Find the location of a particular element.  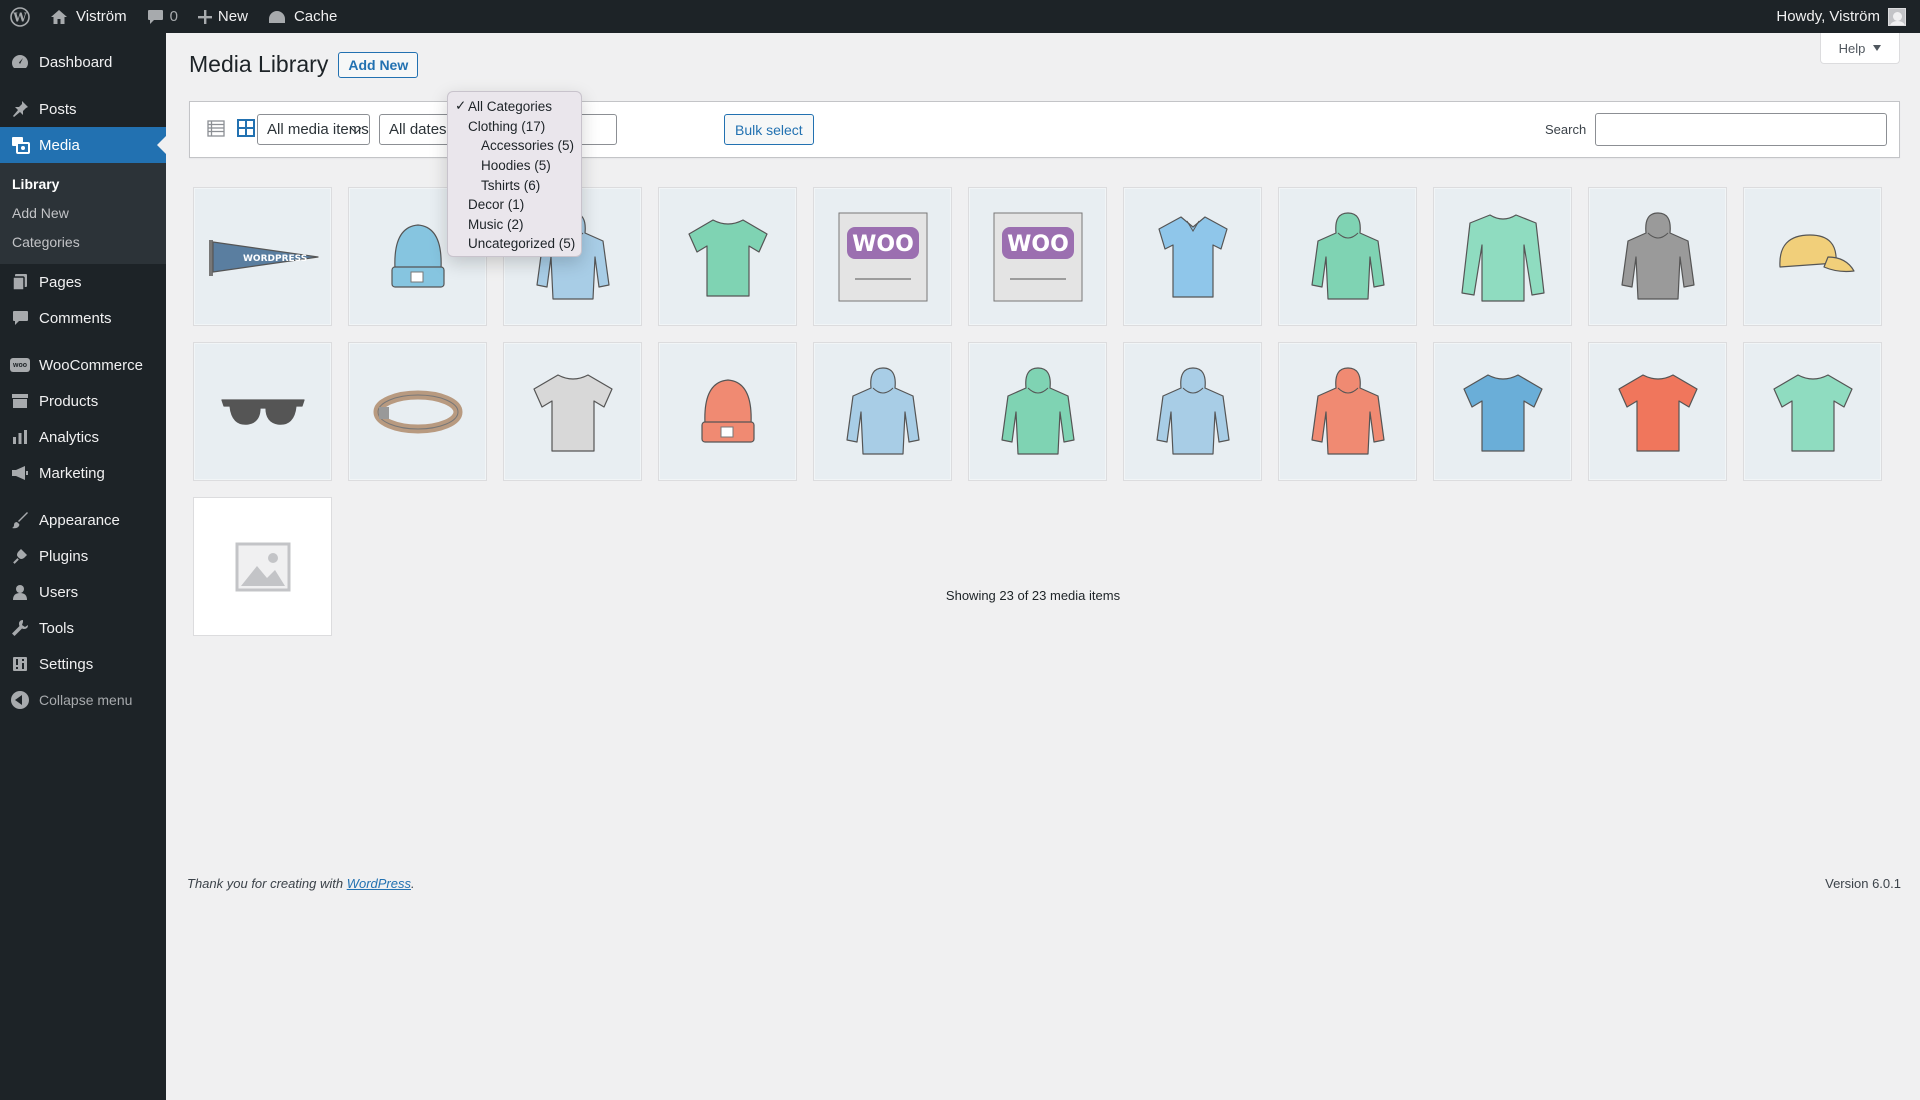

menu-item-tools: Tools is located at coordinates (83, 628).